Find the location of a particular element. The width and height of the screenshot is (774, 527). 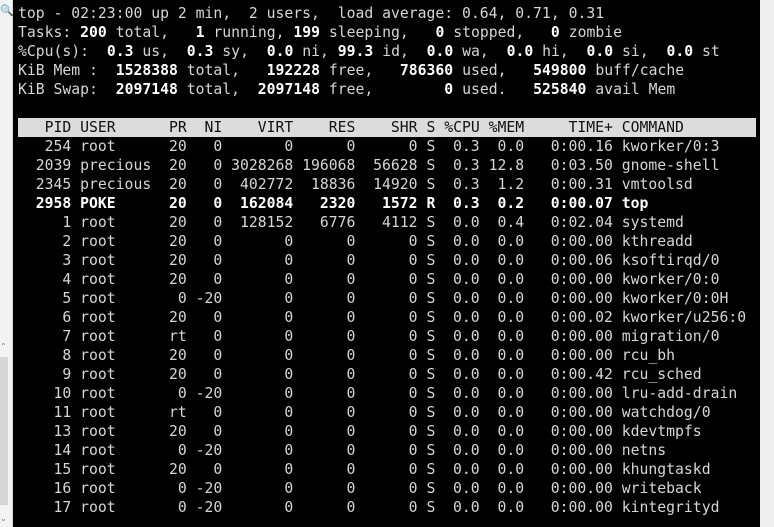

process-row: 7 root rt 0 0 0 0 S 0.0 0.0 0:00.00 migration/0 is located at coordinates (368, 336).